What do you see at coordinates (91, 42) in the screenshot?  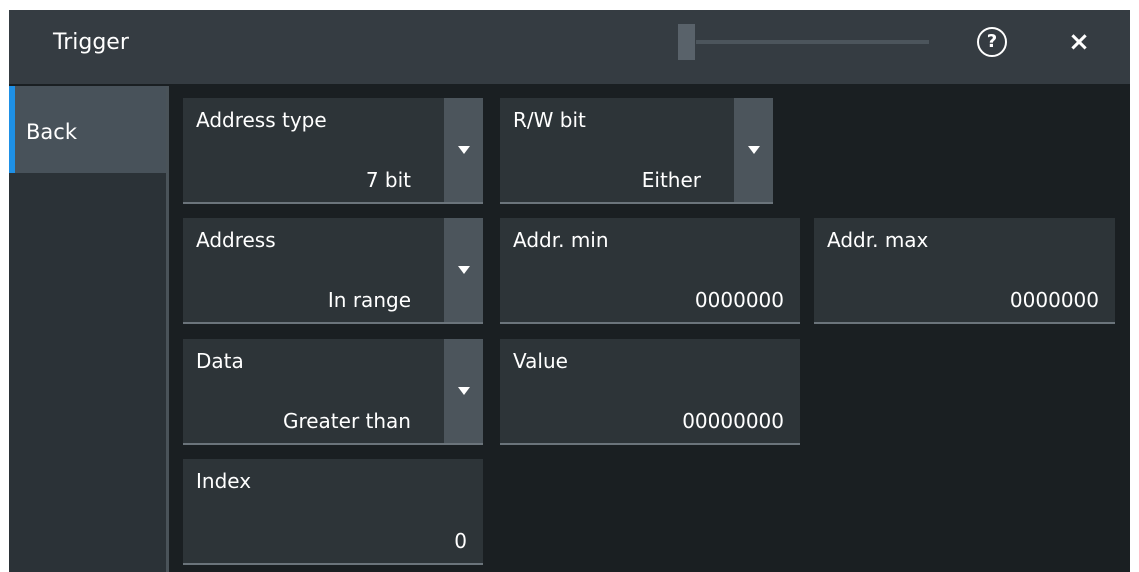 I see `dialog-title: Trigger` at bounding box center [91, 42].